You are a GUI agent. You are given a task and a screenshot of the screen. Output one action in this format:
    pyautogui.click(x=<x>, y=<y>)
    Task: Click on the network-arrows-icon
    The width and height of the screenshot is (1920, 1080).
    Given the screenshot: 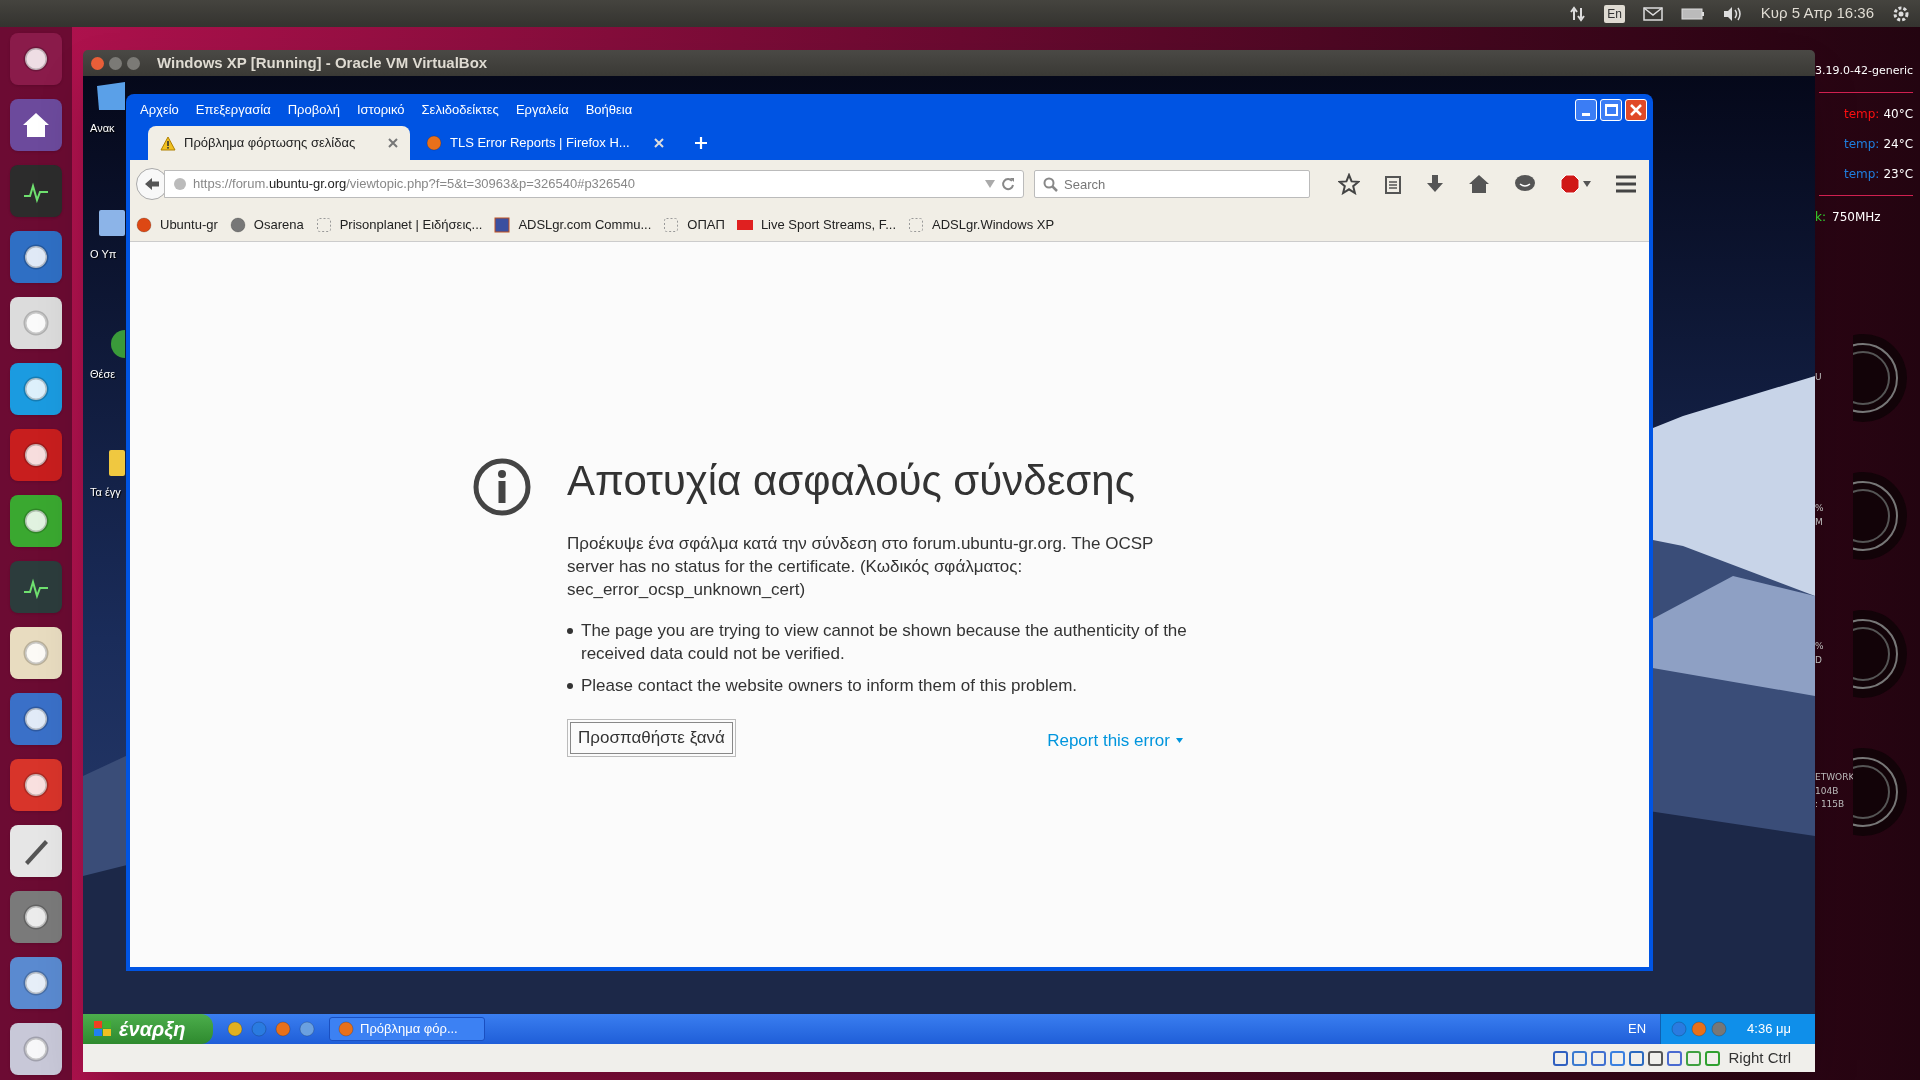 What is the action you would take?
    pyautogui.click(x=1578, y=13)
    